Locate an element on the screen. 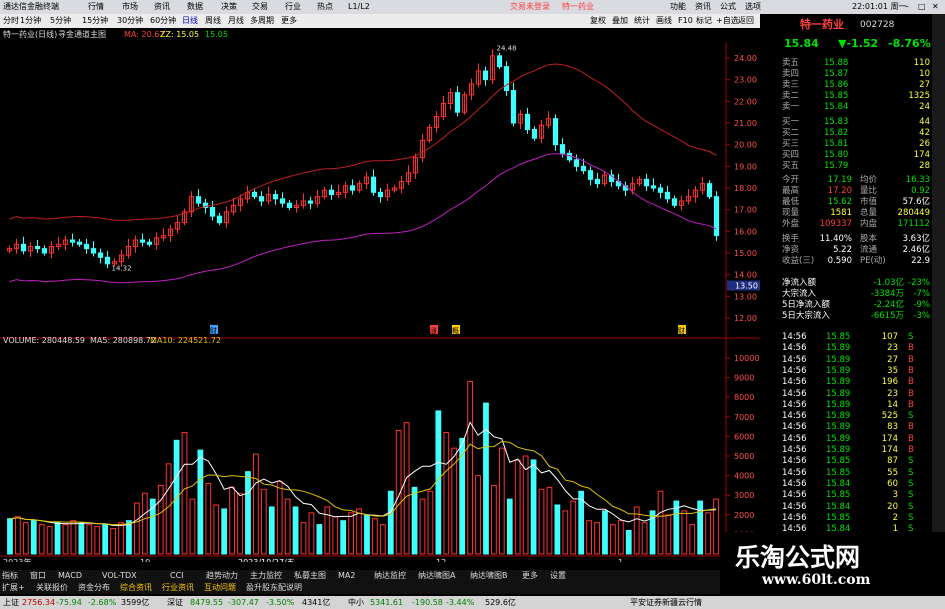 This screenshot has width=945, height=609. flow-label: 净流入额 is located at coordinates (799, 283).